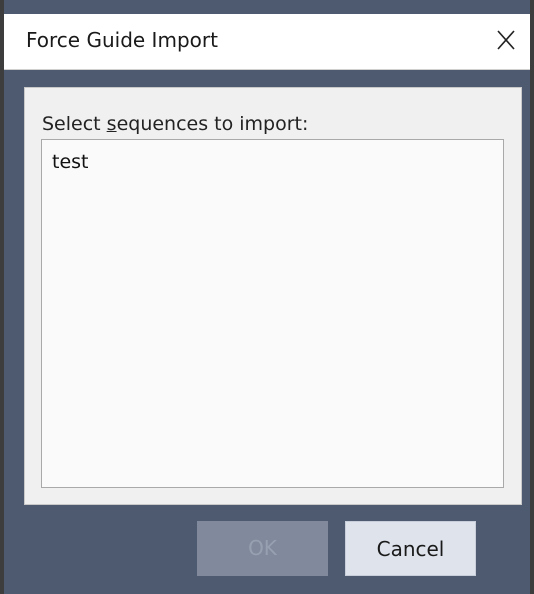 The height and width of the screenshot is (594, 534). What do you see at coordinates (70, 162) in the screenshot?
I see `list-item: test` at bounding box center [70, 162].